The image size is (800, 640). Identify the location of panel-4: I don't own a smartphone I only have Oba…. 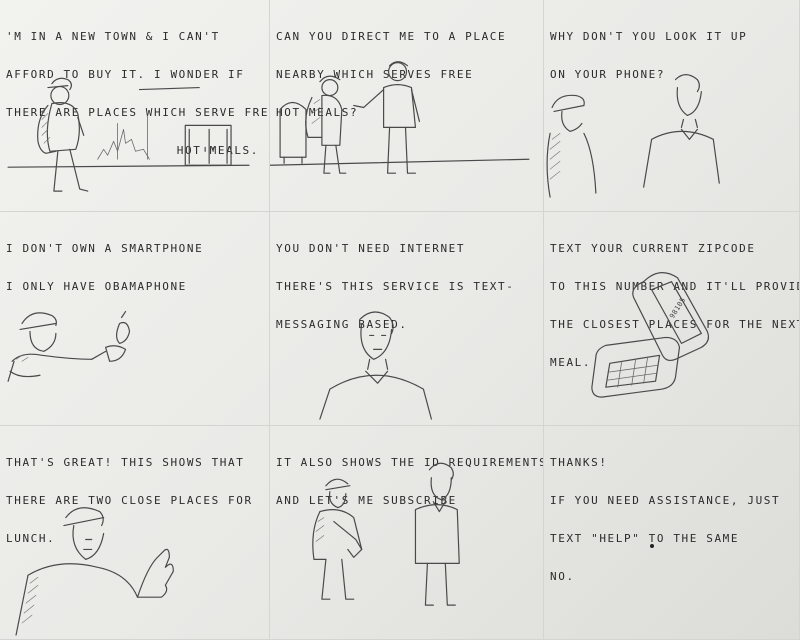
(135, 319).